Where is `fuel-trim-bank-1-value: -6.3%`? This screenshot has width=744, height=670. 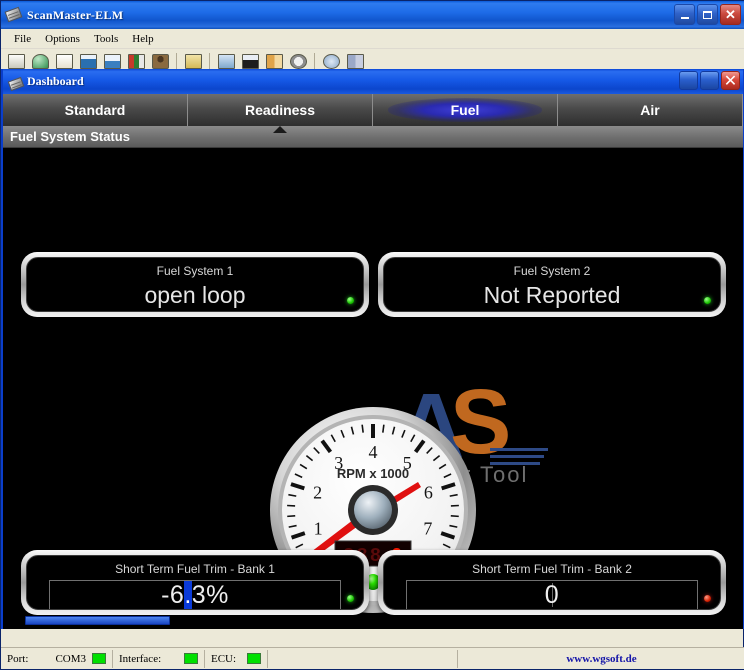
fuel-trim-bank-1-value: -6.3% is located at coordinates (195, 594).